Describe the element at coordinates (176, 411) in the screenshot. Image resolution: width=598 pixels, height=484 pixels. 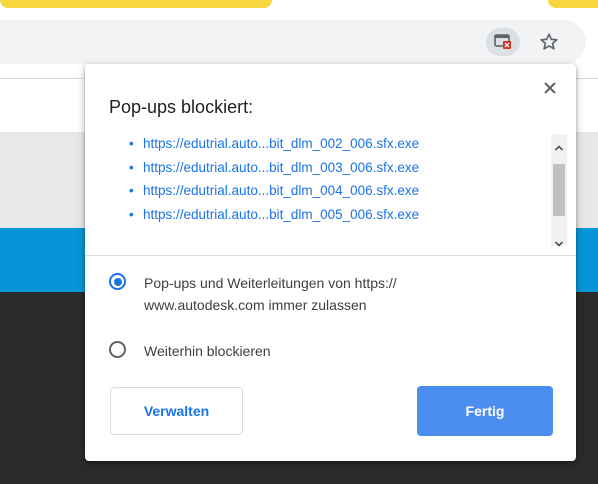
I see `manage-button: Verwalten` at that location.